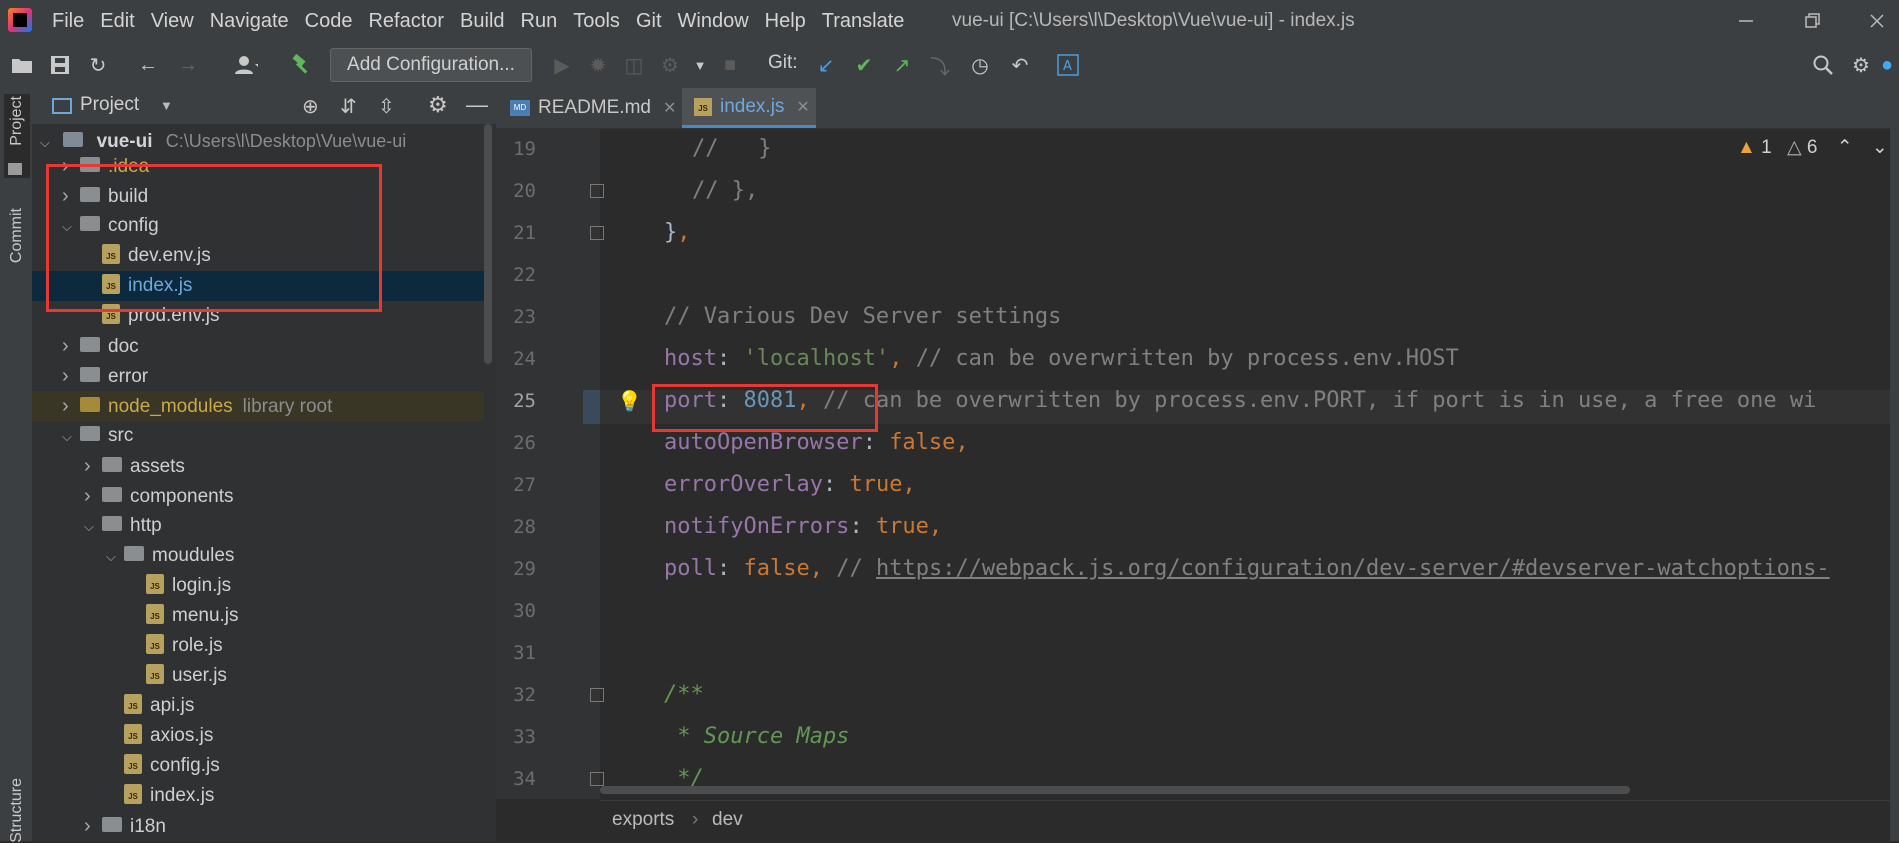 The width and height of the screenshot is (1899, 843). I want to click on restore-icon, so click(1812, 21).